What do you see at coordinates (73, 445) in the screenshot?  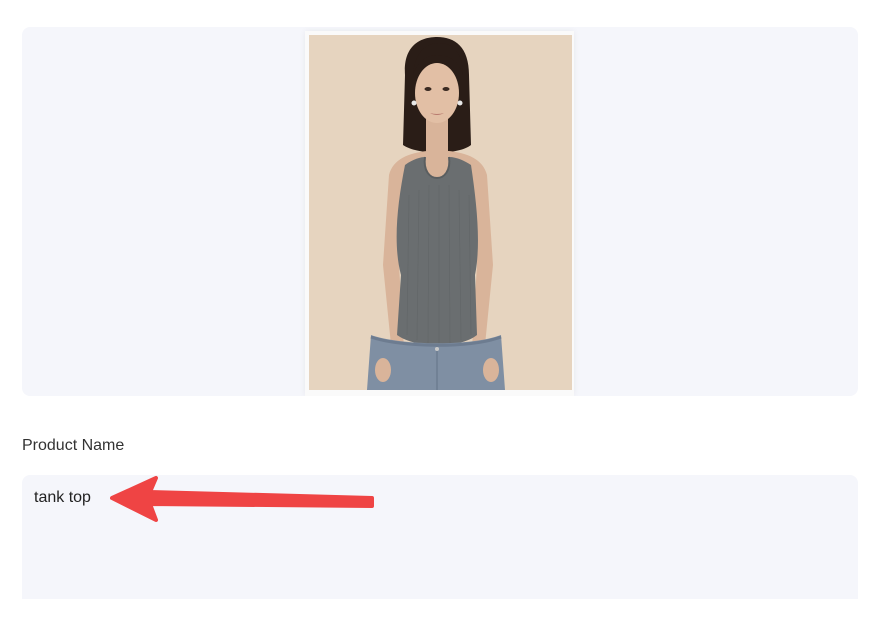 I see `product-name-label: Product Name` at bounding box center [73, 445].